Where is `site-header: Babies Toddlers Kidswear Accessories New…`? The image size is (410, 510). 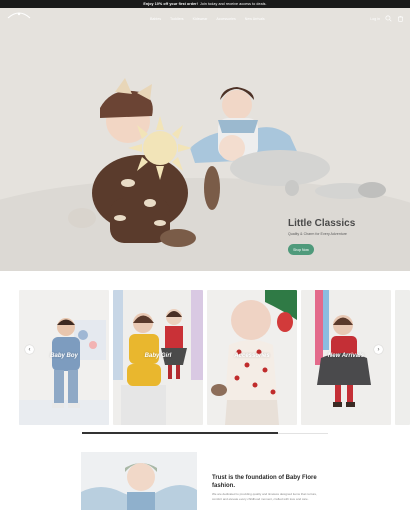 site-header: Babies Toddlers Kidswear Accessories New… is located at coordinates (205, 19).